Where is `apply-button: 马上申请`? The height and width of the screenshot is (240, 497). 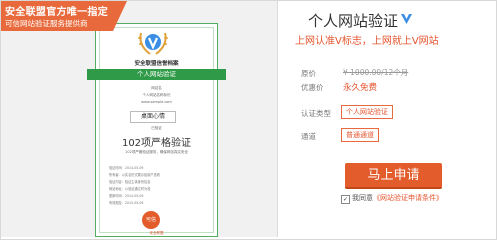 apply-button: 马上申请 is located at coordinates (393, 176).